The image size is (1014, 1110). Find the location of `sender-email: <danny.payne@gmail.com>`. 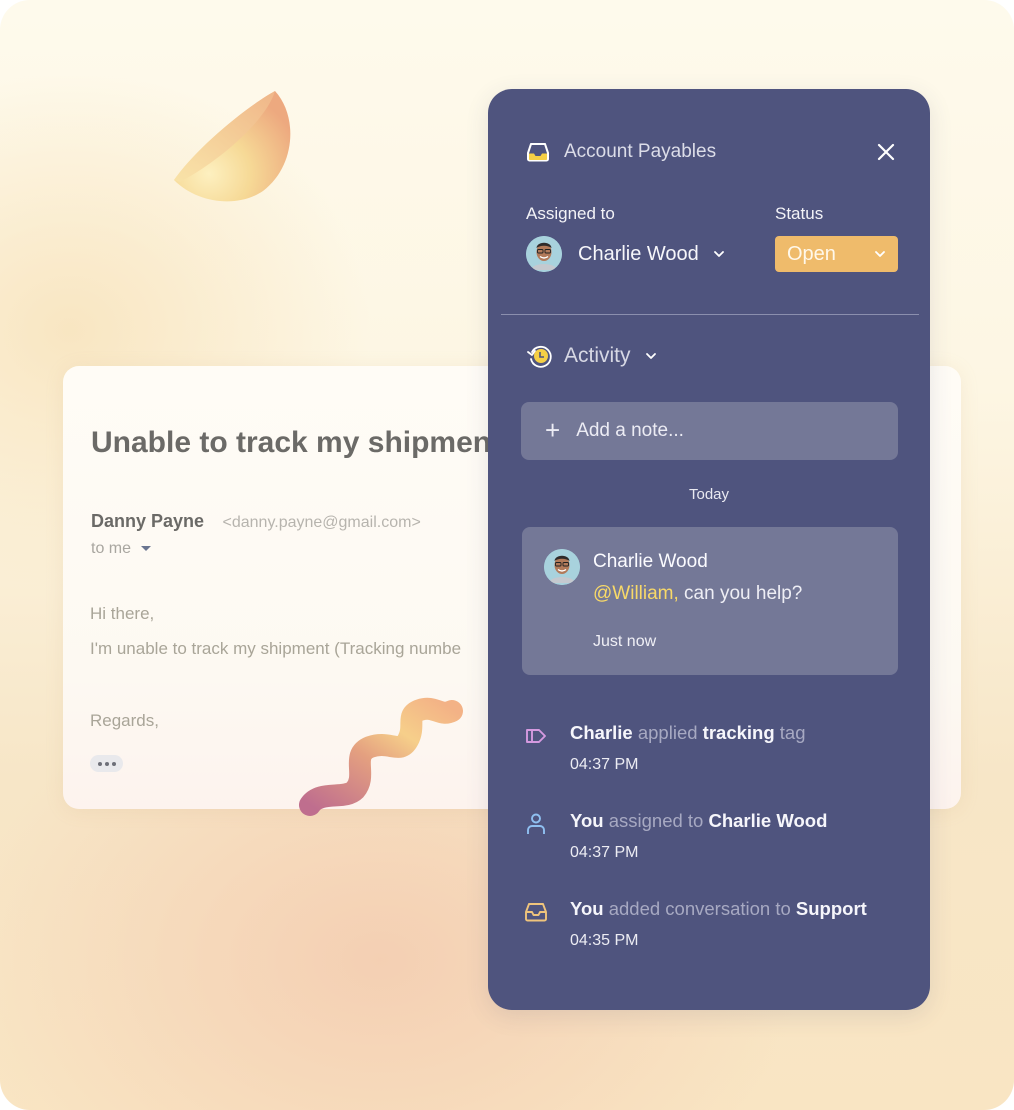

sender-email: <danny.payne@gmail.com> is located at coordinates (321, 522).